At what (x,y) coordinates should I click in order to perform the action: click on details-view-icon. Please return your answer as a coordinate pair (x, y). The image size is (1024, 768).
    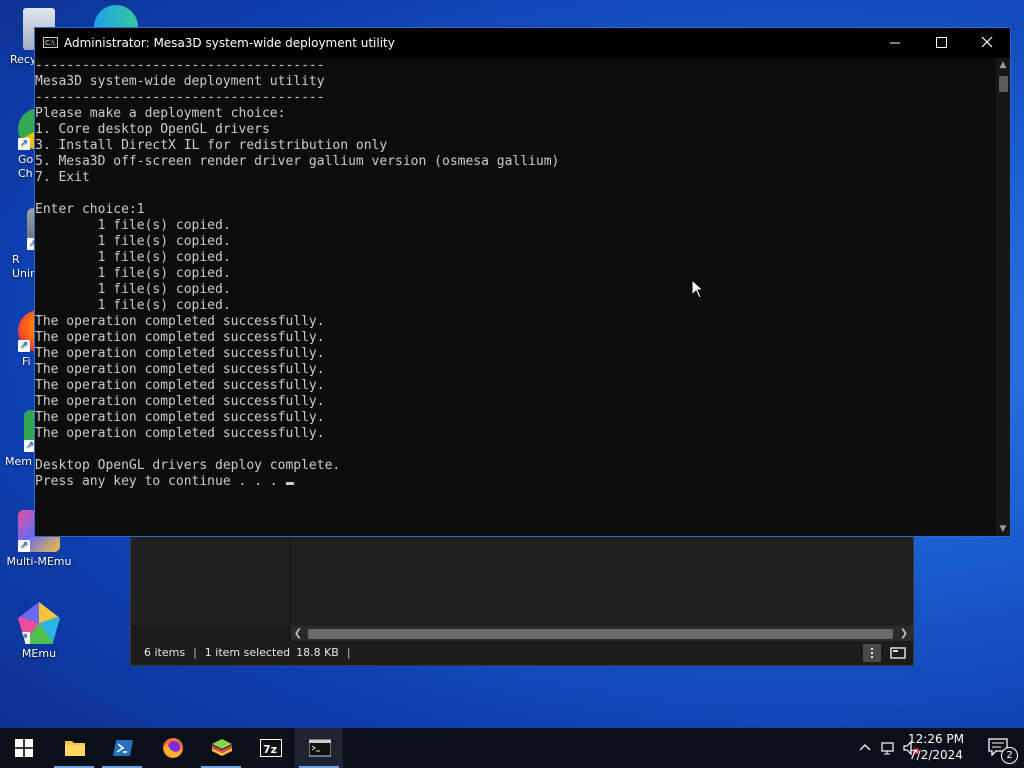
    Looking at the image, I should click on (872, 653).